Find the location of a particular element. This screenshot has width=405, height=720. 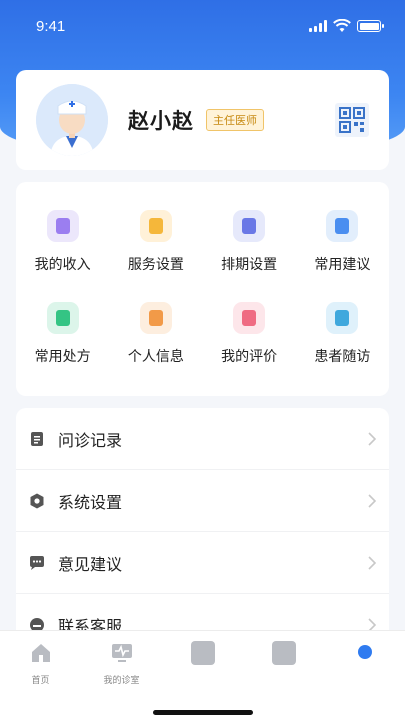

followup-icon is located at coordinates (342, 318).